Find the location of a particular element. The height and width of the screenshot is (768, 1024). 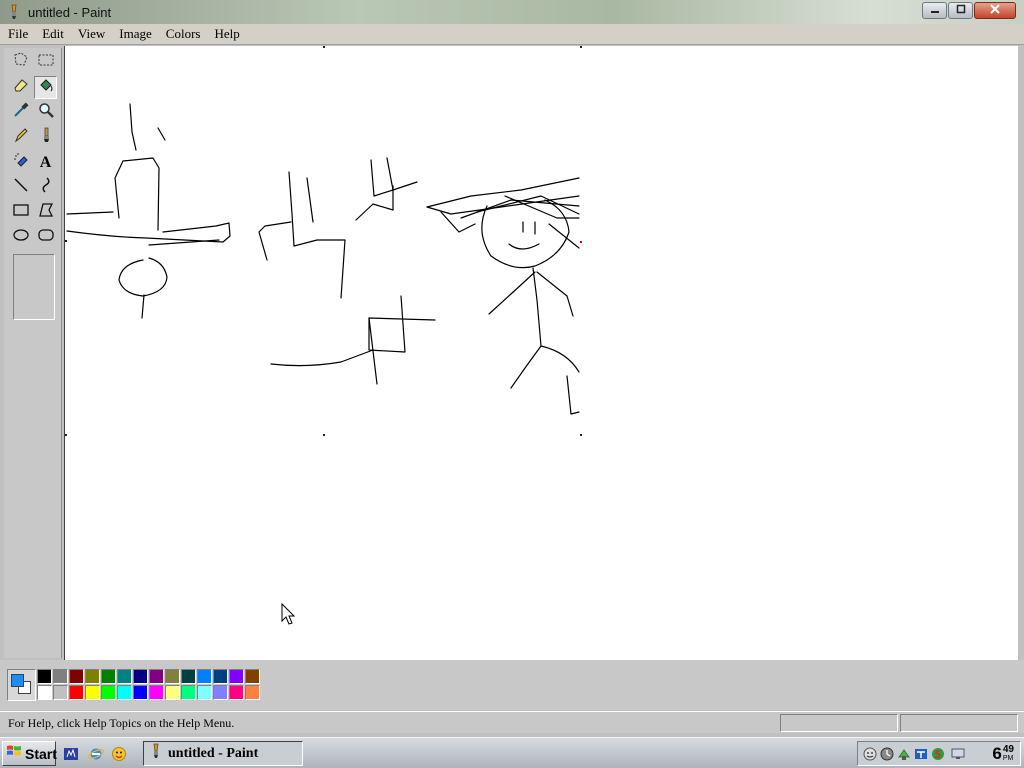

rounded-rect-icon is located at coordinates (46, 237).